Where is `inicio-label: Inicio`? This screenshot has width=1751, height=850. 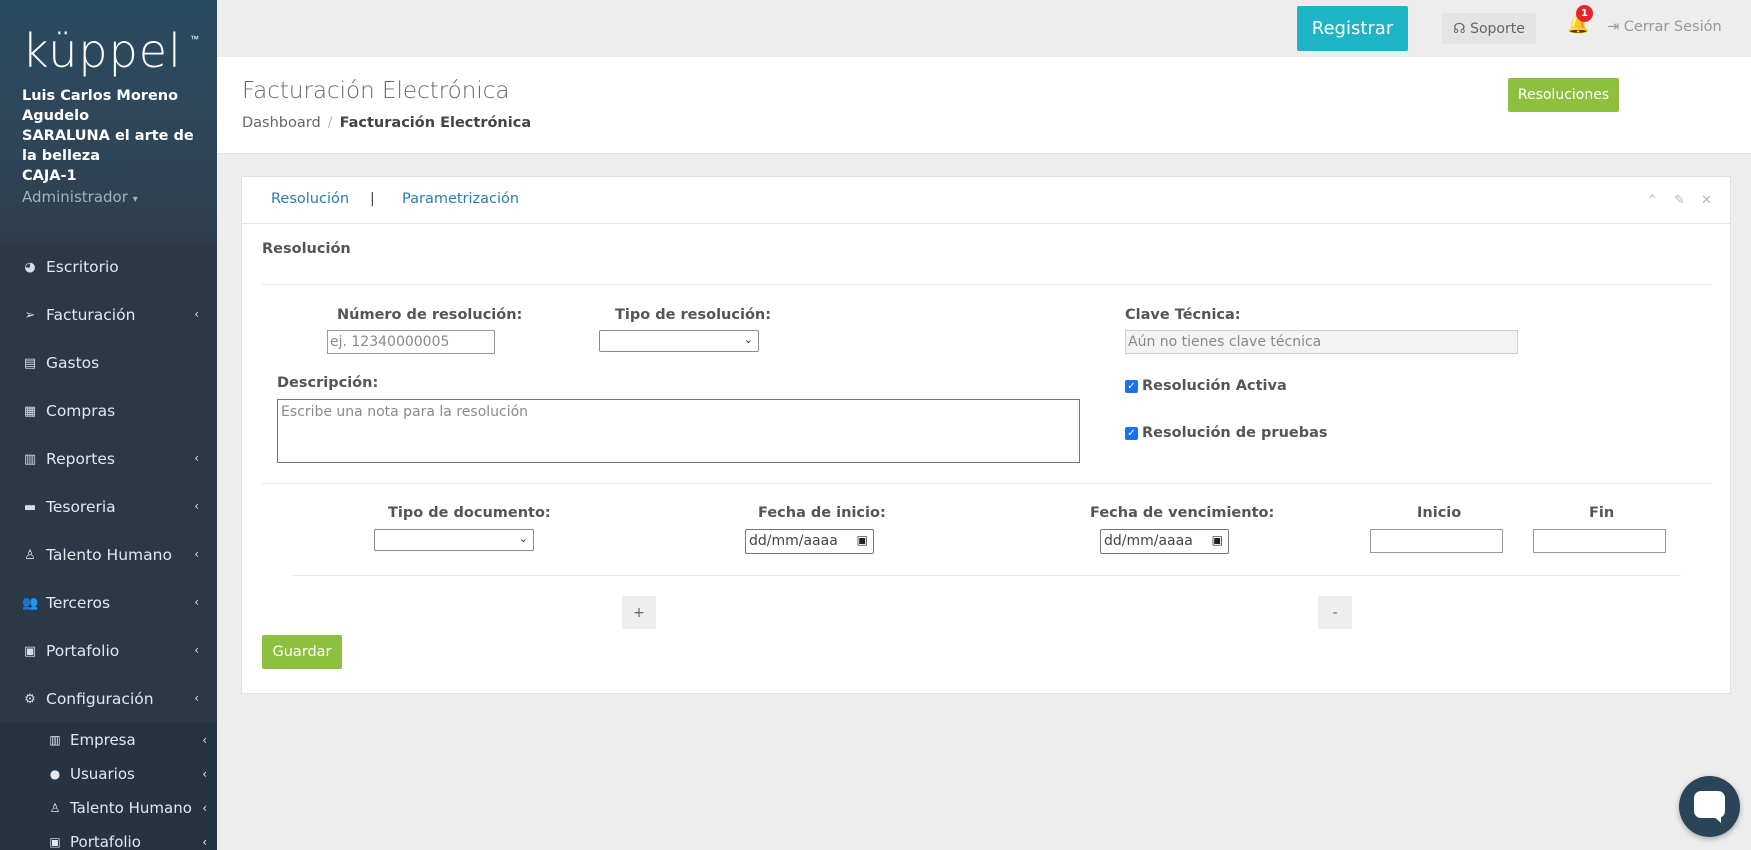
inicio-label: Inicio is located at coordinates (1439, 513).